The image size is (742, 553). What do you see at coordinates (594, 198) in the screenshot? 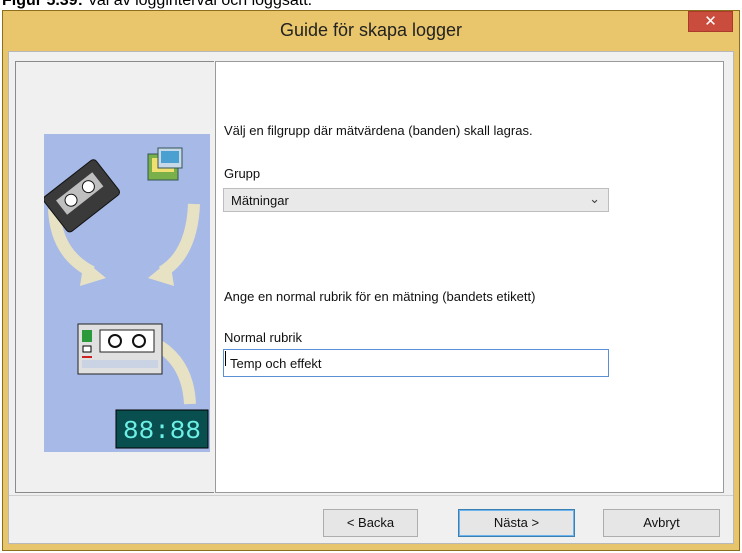
I see `chevron-down-icon: ⌄` at bounding box center [594, 198].